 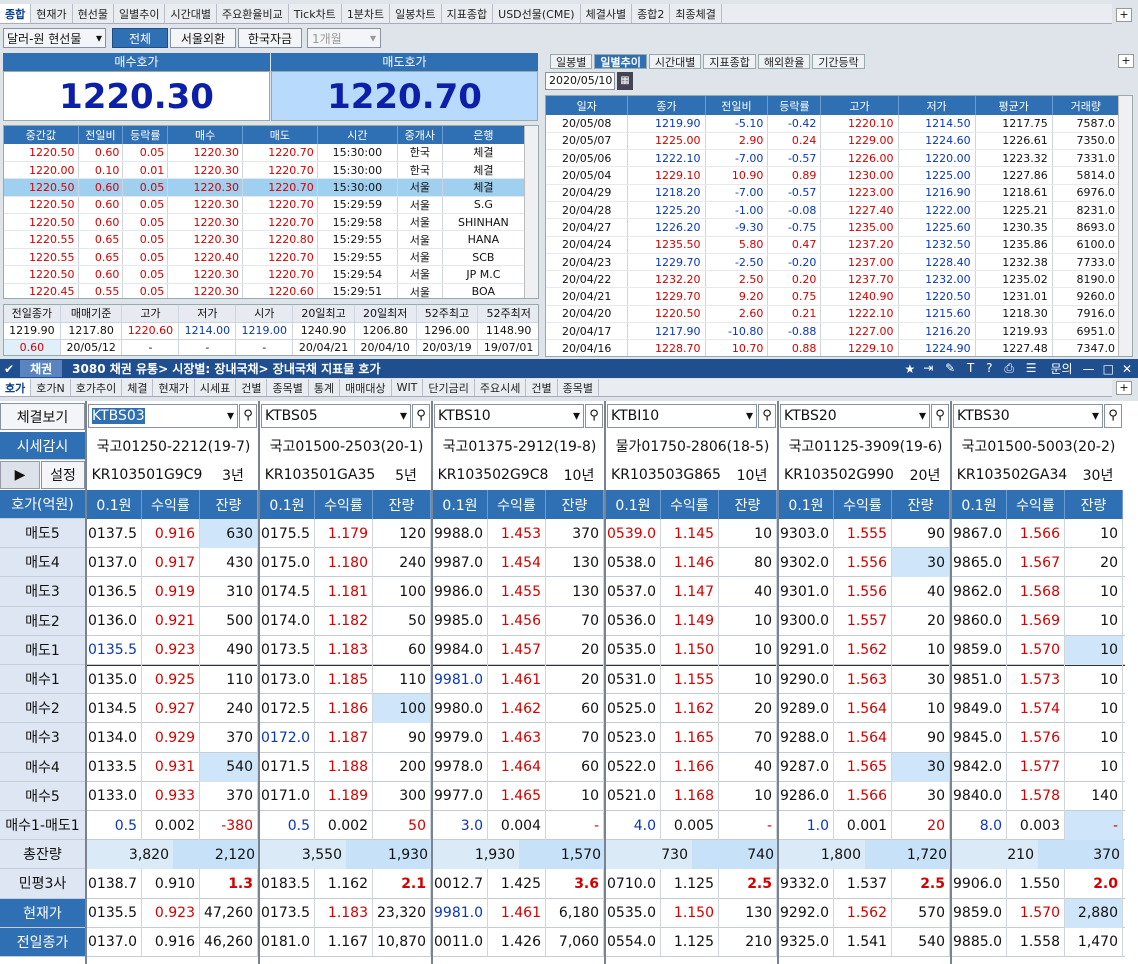 I want to click on quote-cell: 10175.0, so click(x=287, y=563).